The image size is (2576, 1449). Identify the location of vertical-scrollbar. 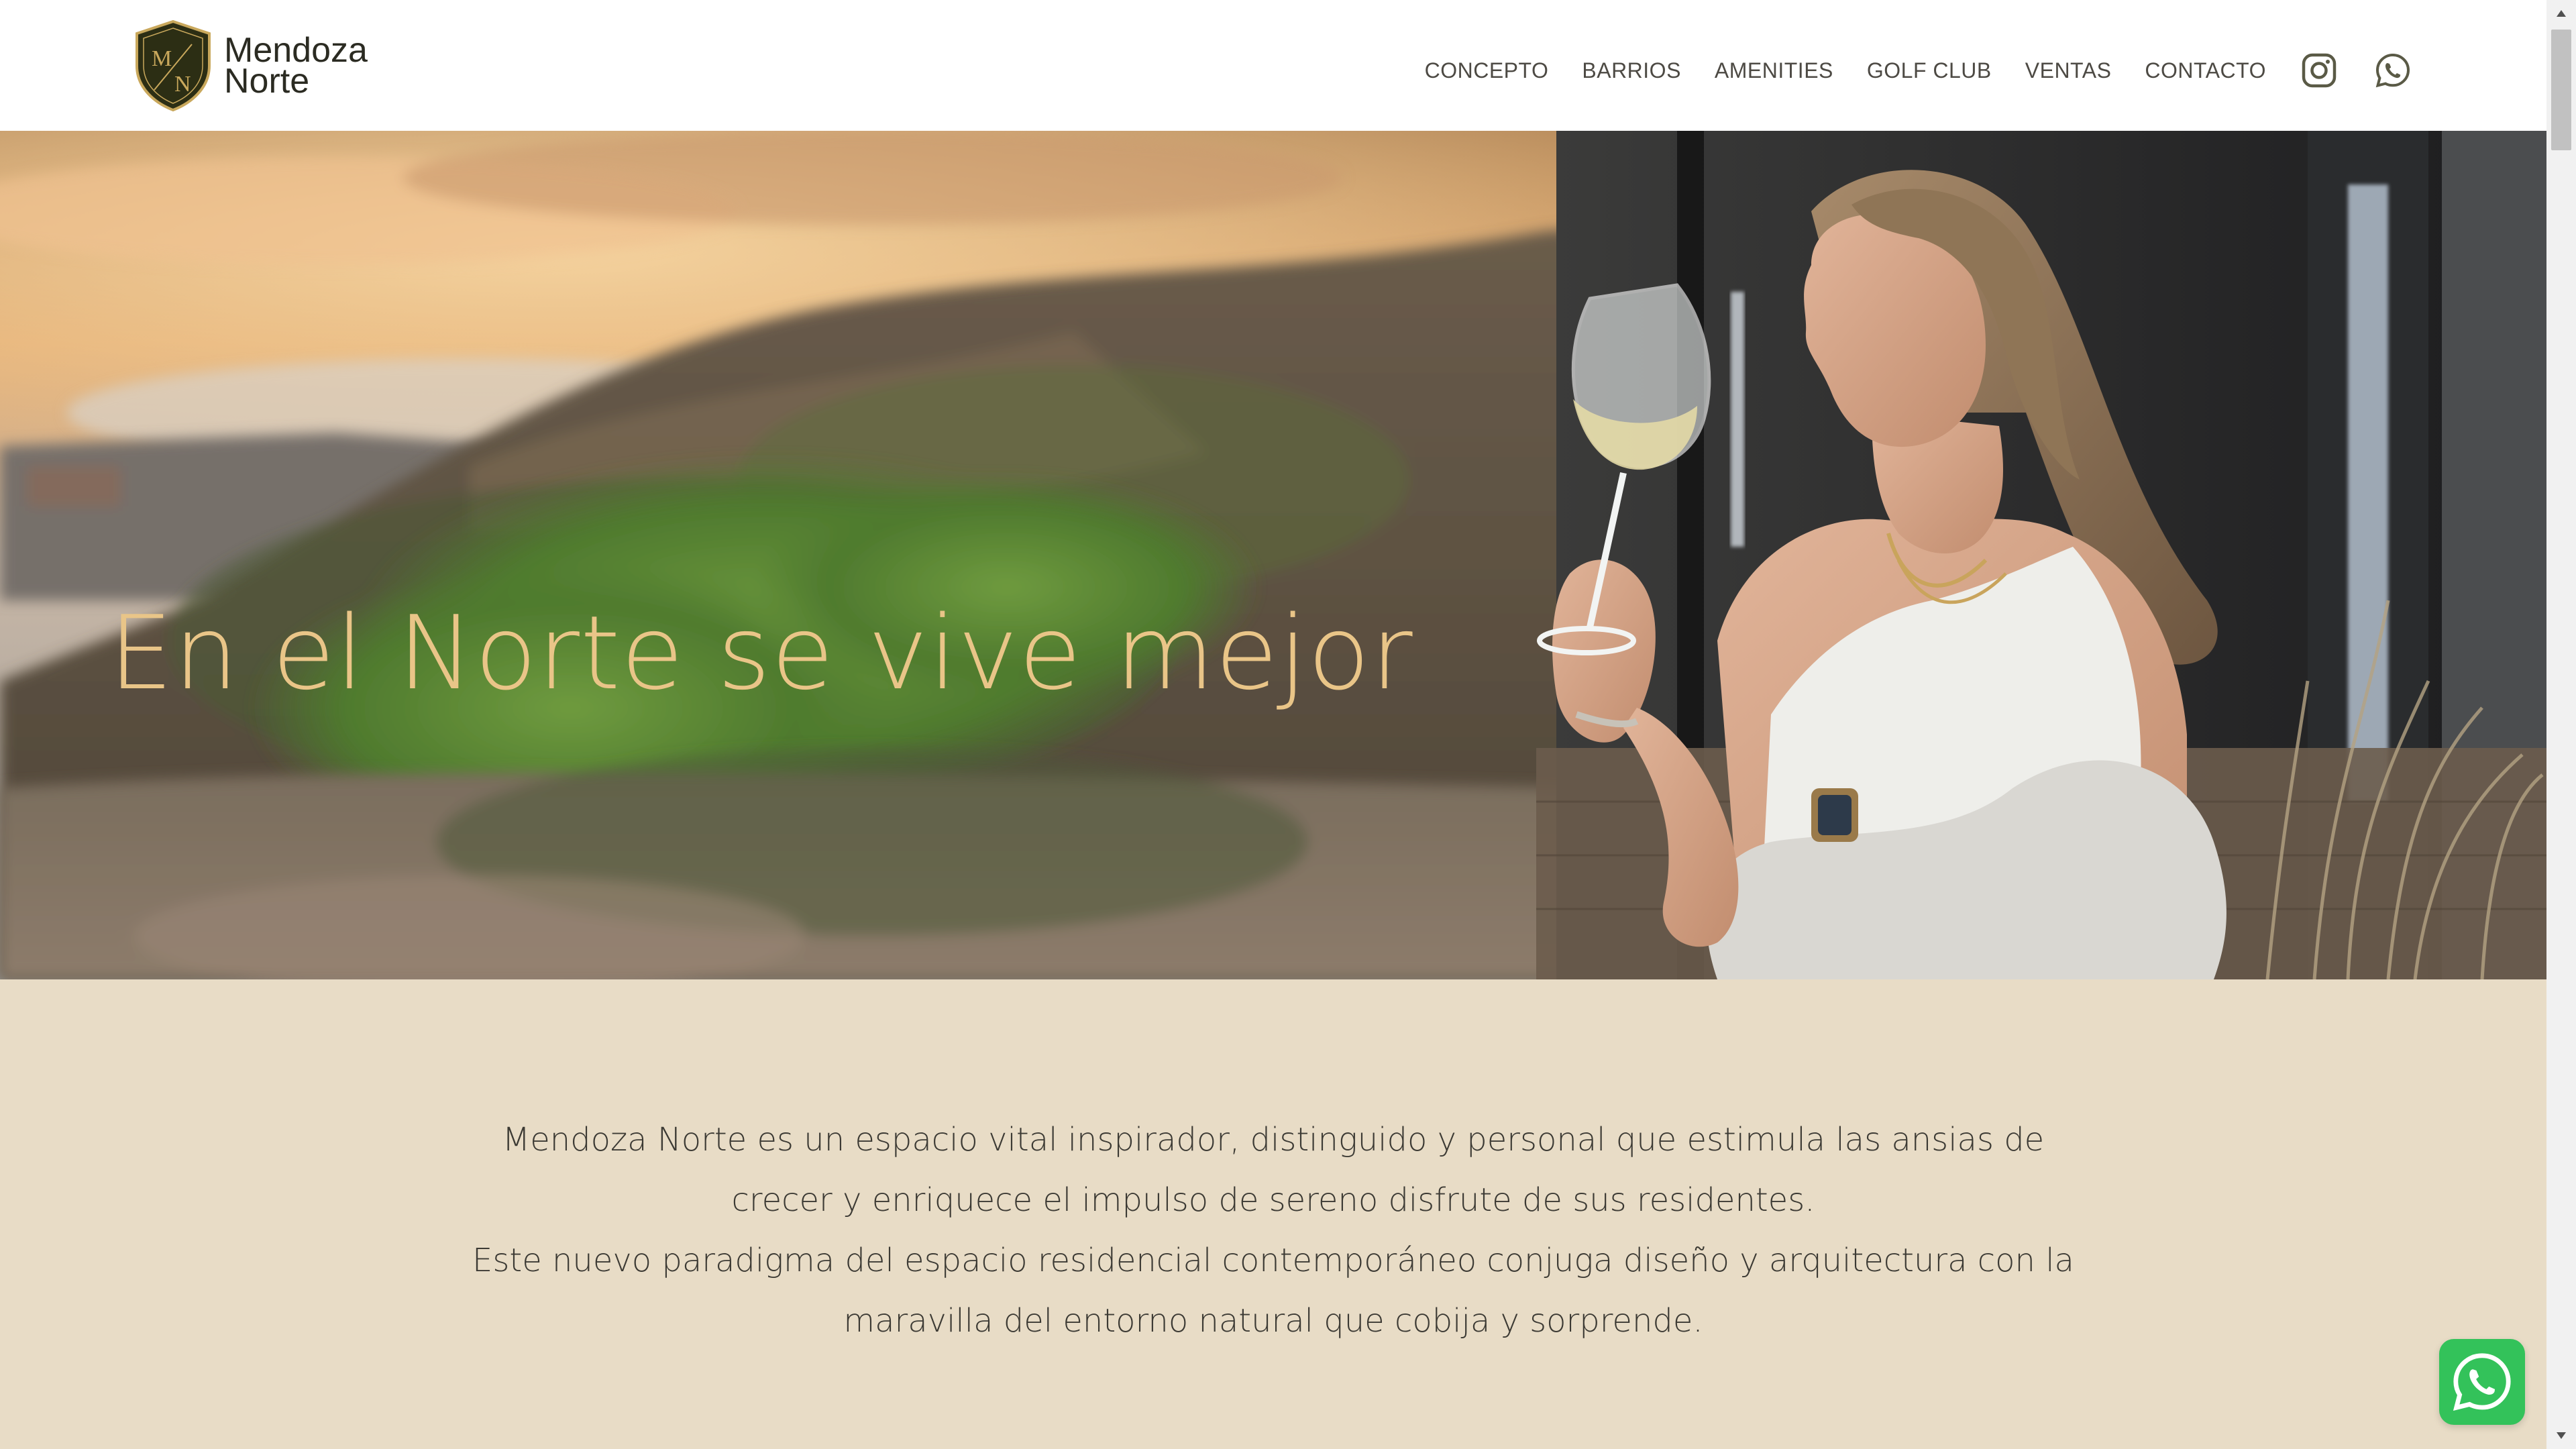
(2561, 724).